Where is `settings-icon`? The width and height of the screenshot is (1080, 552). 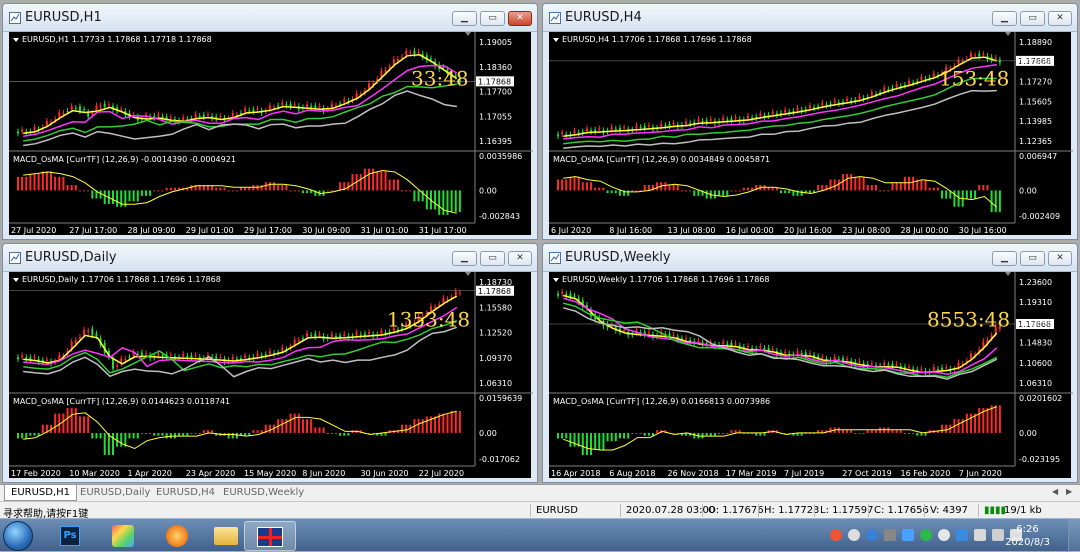
settings-icon is located at coordinates (854, 535).